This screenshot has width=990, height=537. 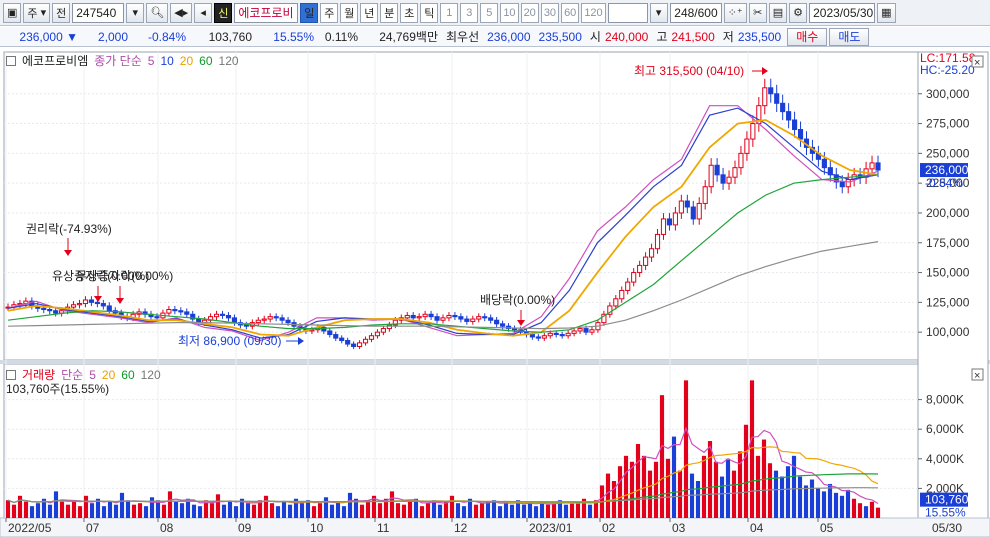 What do you see at coordinates (389, 12) in the screenshot?
I see `period-tab-4: 분` at bounding box center [389, 12].